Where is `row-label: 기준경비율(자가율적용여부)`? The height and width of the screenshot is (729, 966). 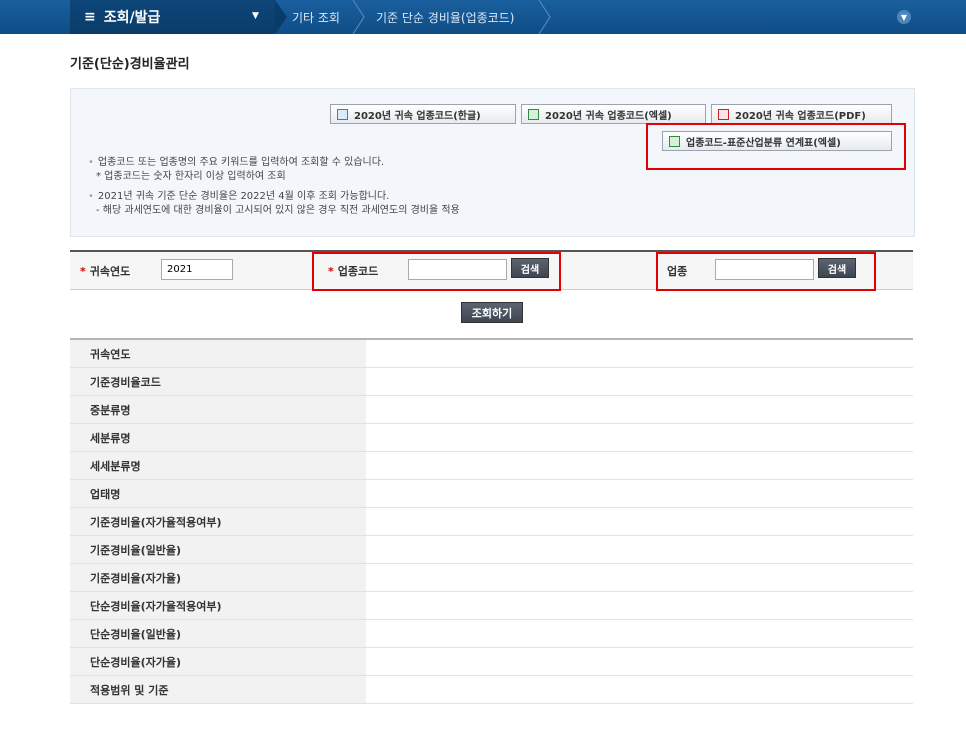
row-label: 기준경비율(자가율적용여부) is located at coordinates (218, 521).